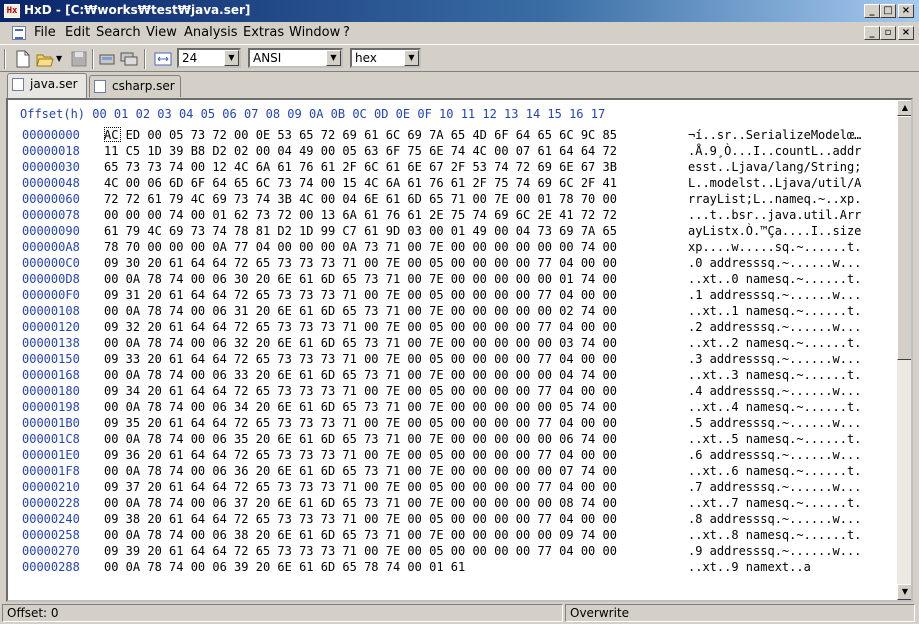 The image size is (919, 624). What do you see at coordinates (872, 11) in the screenshot?
I see `minimize-button: _` at bounding box center [872, 11].